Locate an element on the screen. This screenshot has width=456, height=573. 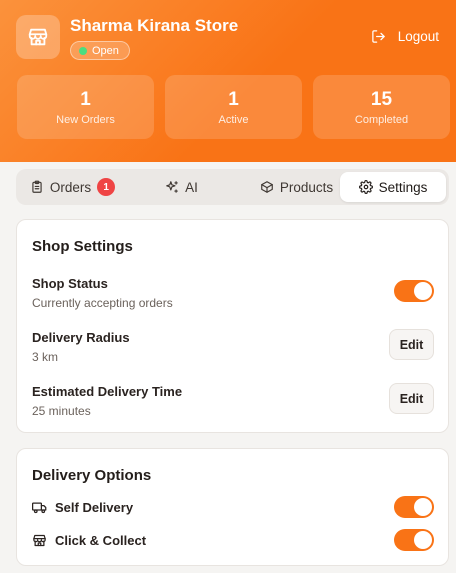
option-click-collect: Click & Collect is located at coordinates (89, 540).